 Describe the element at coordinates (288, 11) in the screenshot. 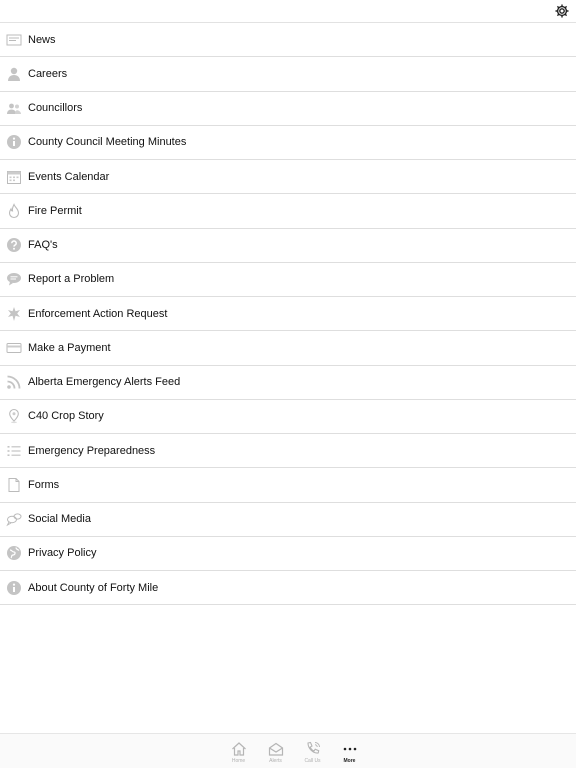

I see `top-bar` at that location.